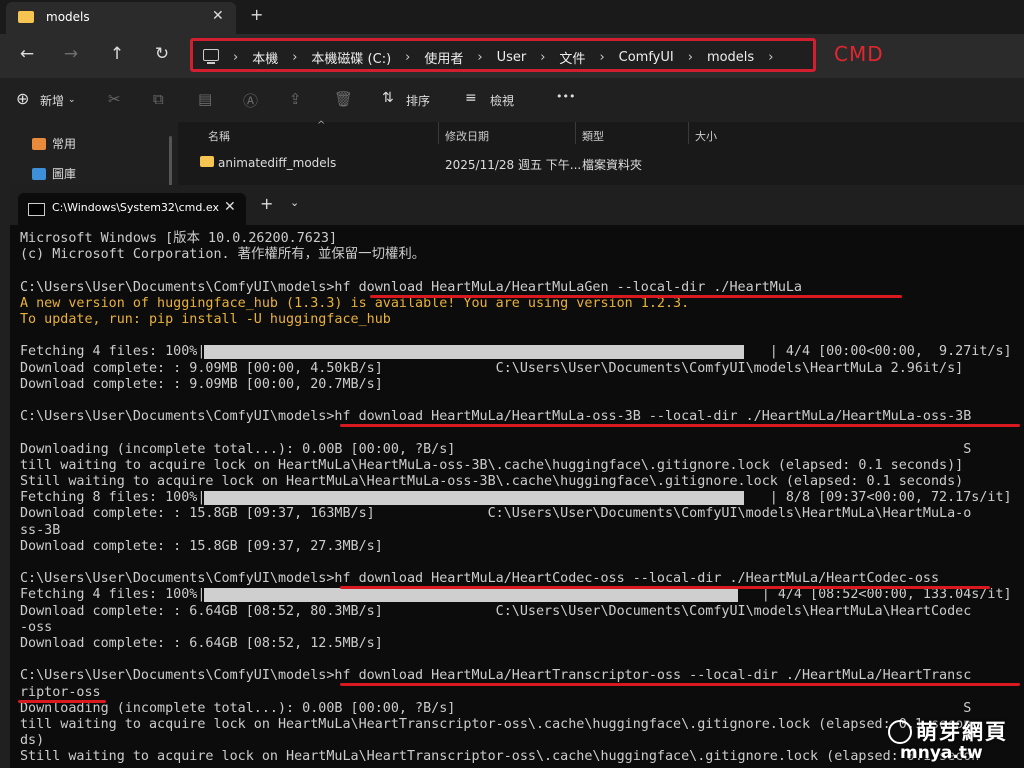  Describe the element at coordinates (471, 98) in the screenshot. I see `view-icon: ≡` at that location.